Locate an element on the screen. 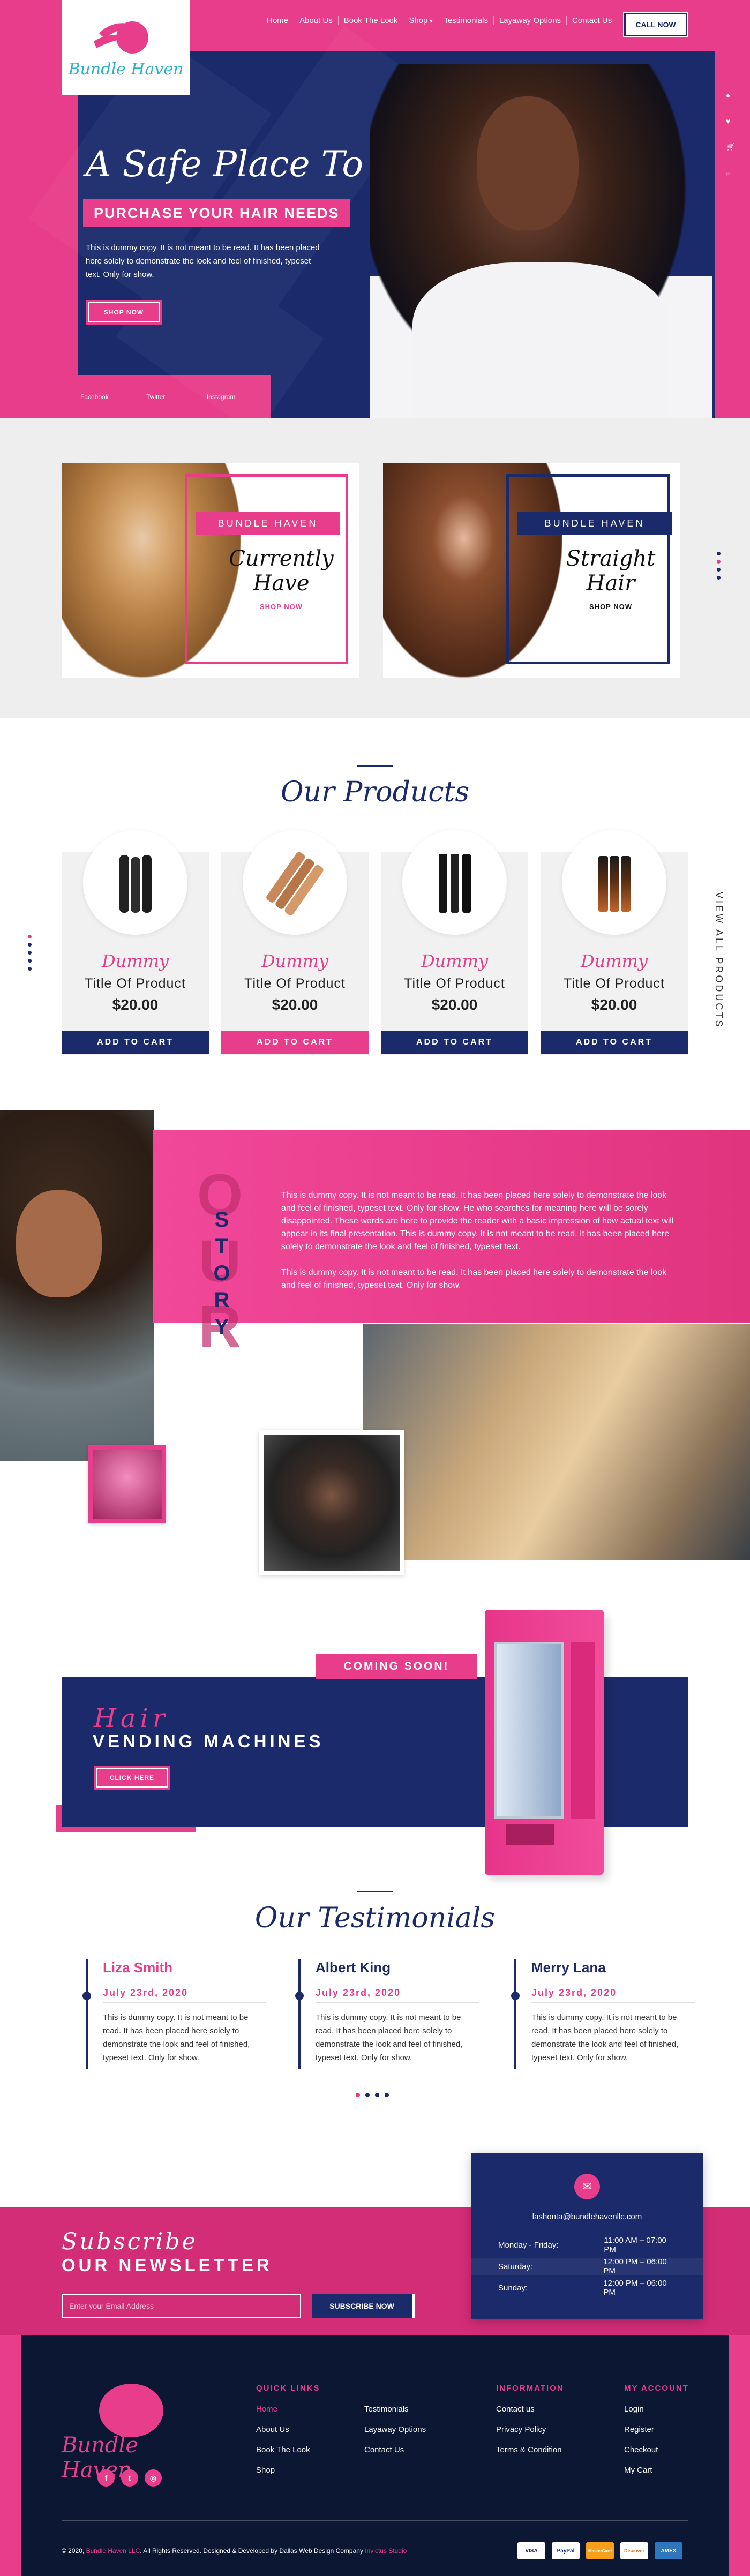  subscribe-button: SUBSCRIBE NOW is located at coordinates (363, 2306).